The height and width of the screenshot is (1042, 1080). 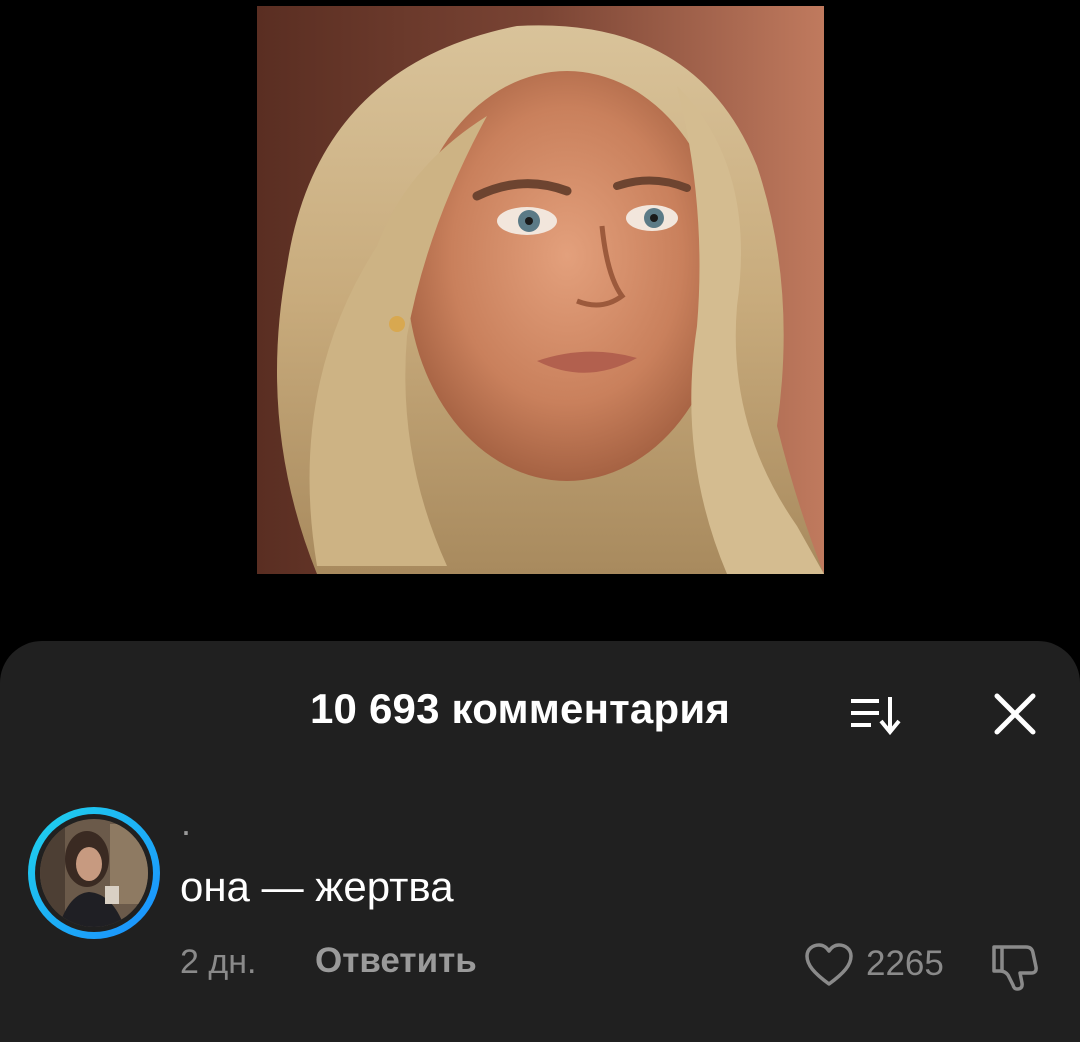 What do you see at coordinates (186, 831) in the screenshot?
I see `comment-username: ·` at bounding box center [186, 831].